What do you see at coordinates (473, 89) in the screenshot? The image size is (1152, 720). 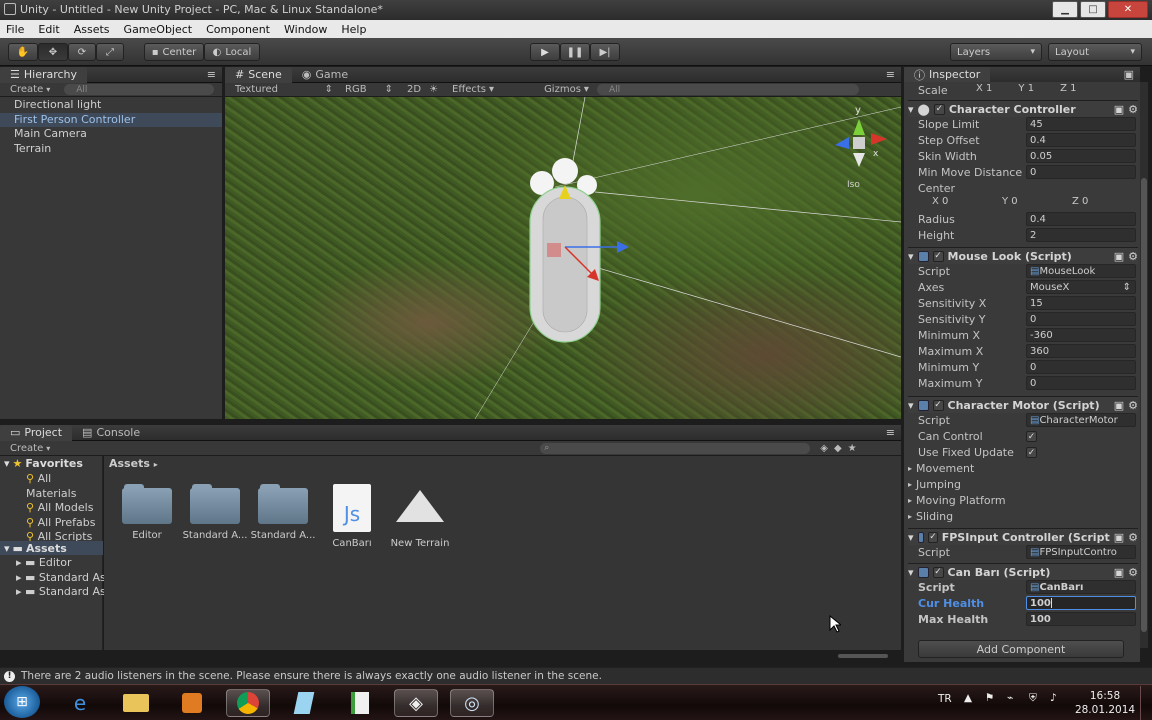 I see `effects-dropdown: Effects ▾` at bounding box center [473, 89].